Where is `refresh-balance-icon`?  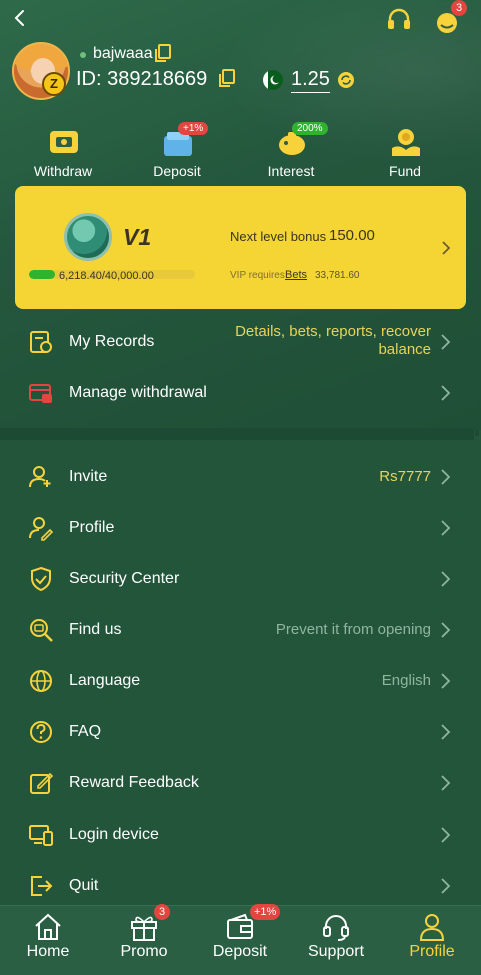
refresh-balance-icon is located at coordinates (346, 80).